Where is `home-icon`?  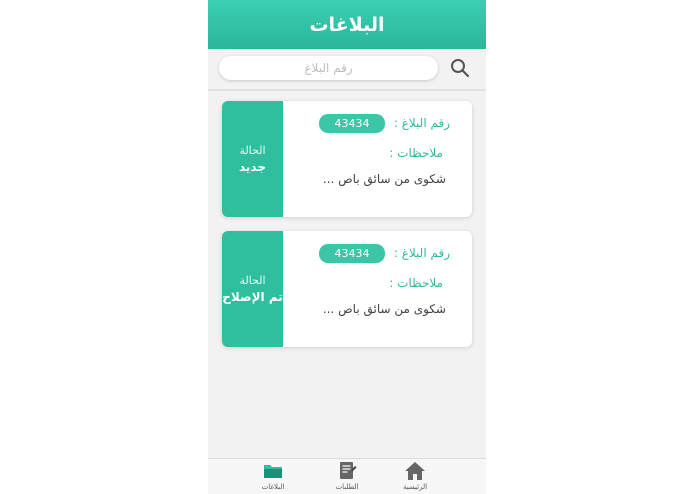
home-icon is located at coordinates (415, 471).